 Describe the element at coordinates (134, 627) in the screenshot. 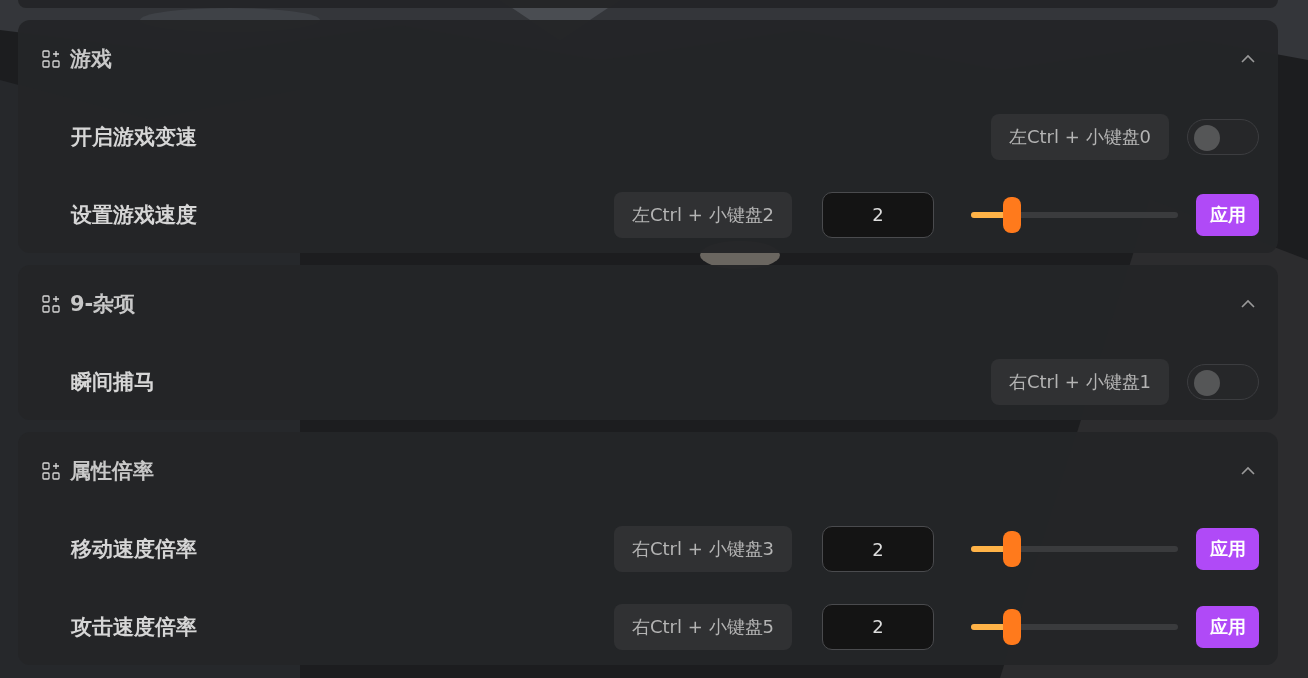

I see `setting-label: 攻击速度倍率` at that location.